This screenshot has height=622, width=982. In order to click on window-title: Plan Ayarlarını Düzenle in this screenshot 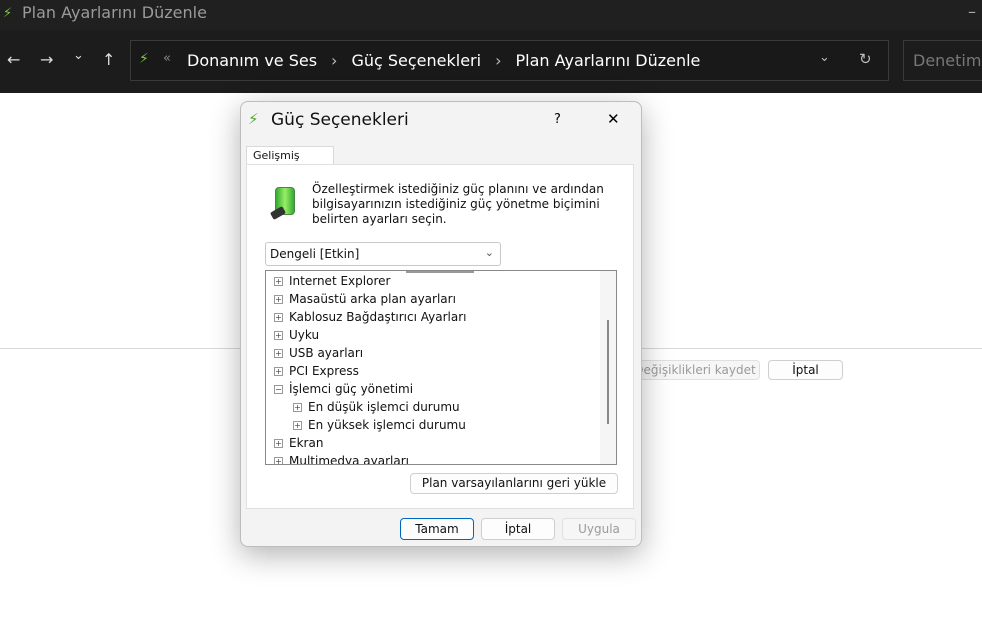, I will do `click(114, 12)`.